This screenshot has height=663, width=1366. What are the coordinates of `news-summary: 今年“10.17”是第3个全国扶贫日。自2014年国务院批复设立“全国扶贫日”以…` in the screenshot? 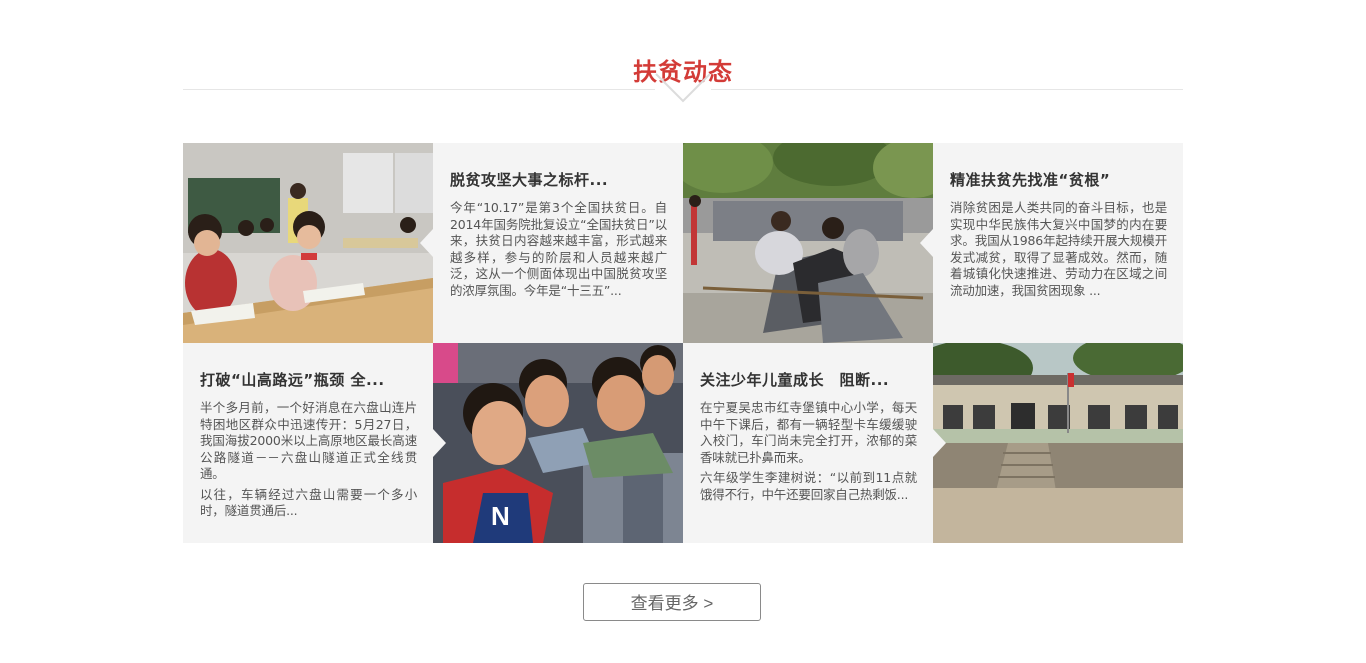 It's located at (558, 249).